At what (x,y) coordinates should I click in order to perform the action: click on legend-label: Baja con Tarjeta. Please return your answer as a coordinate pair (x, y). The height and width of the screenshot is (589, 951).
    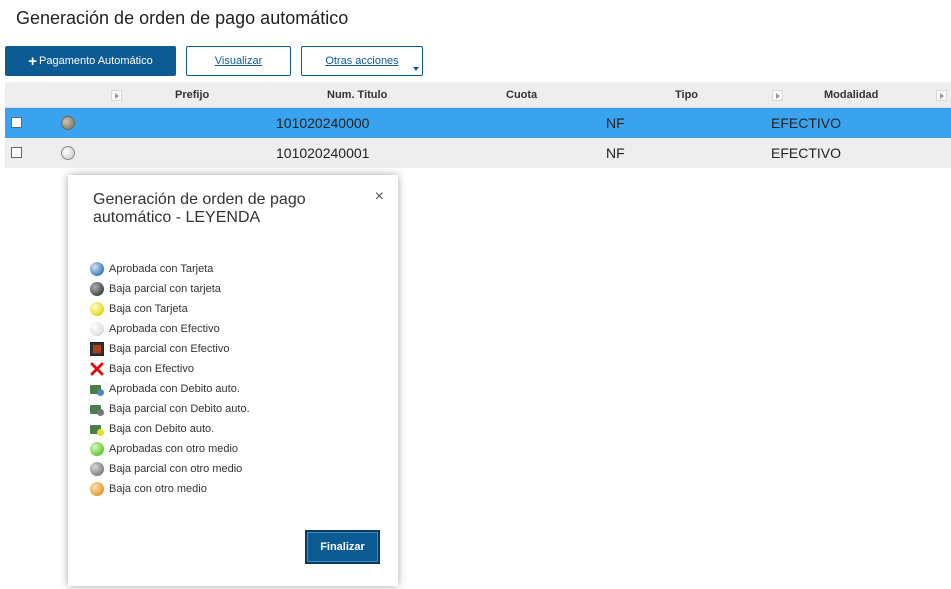
    Looking at the image, I should click on (148, 309).